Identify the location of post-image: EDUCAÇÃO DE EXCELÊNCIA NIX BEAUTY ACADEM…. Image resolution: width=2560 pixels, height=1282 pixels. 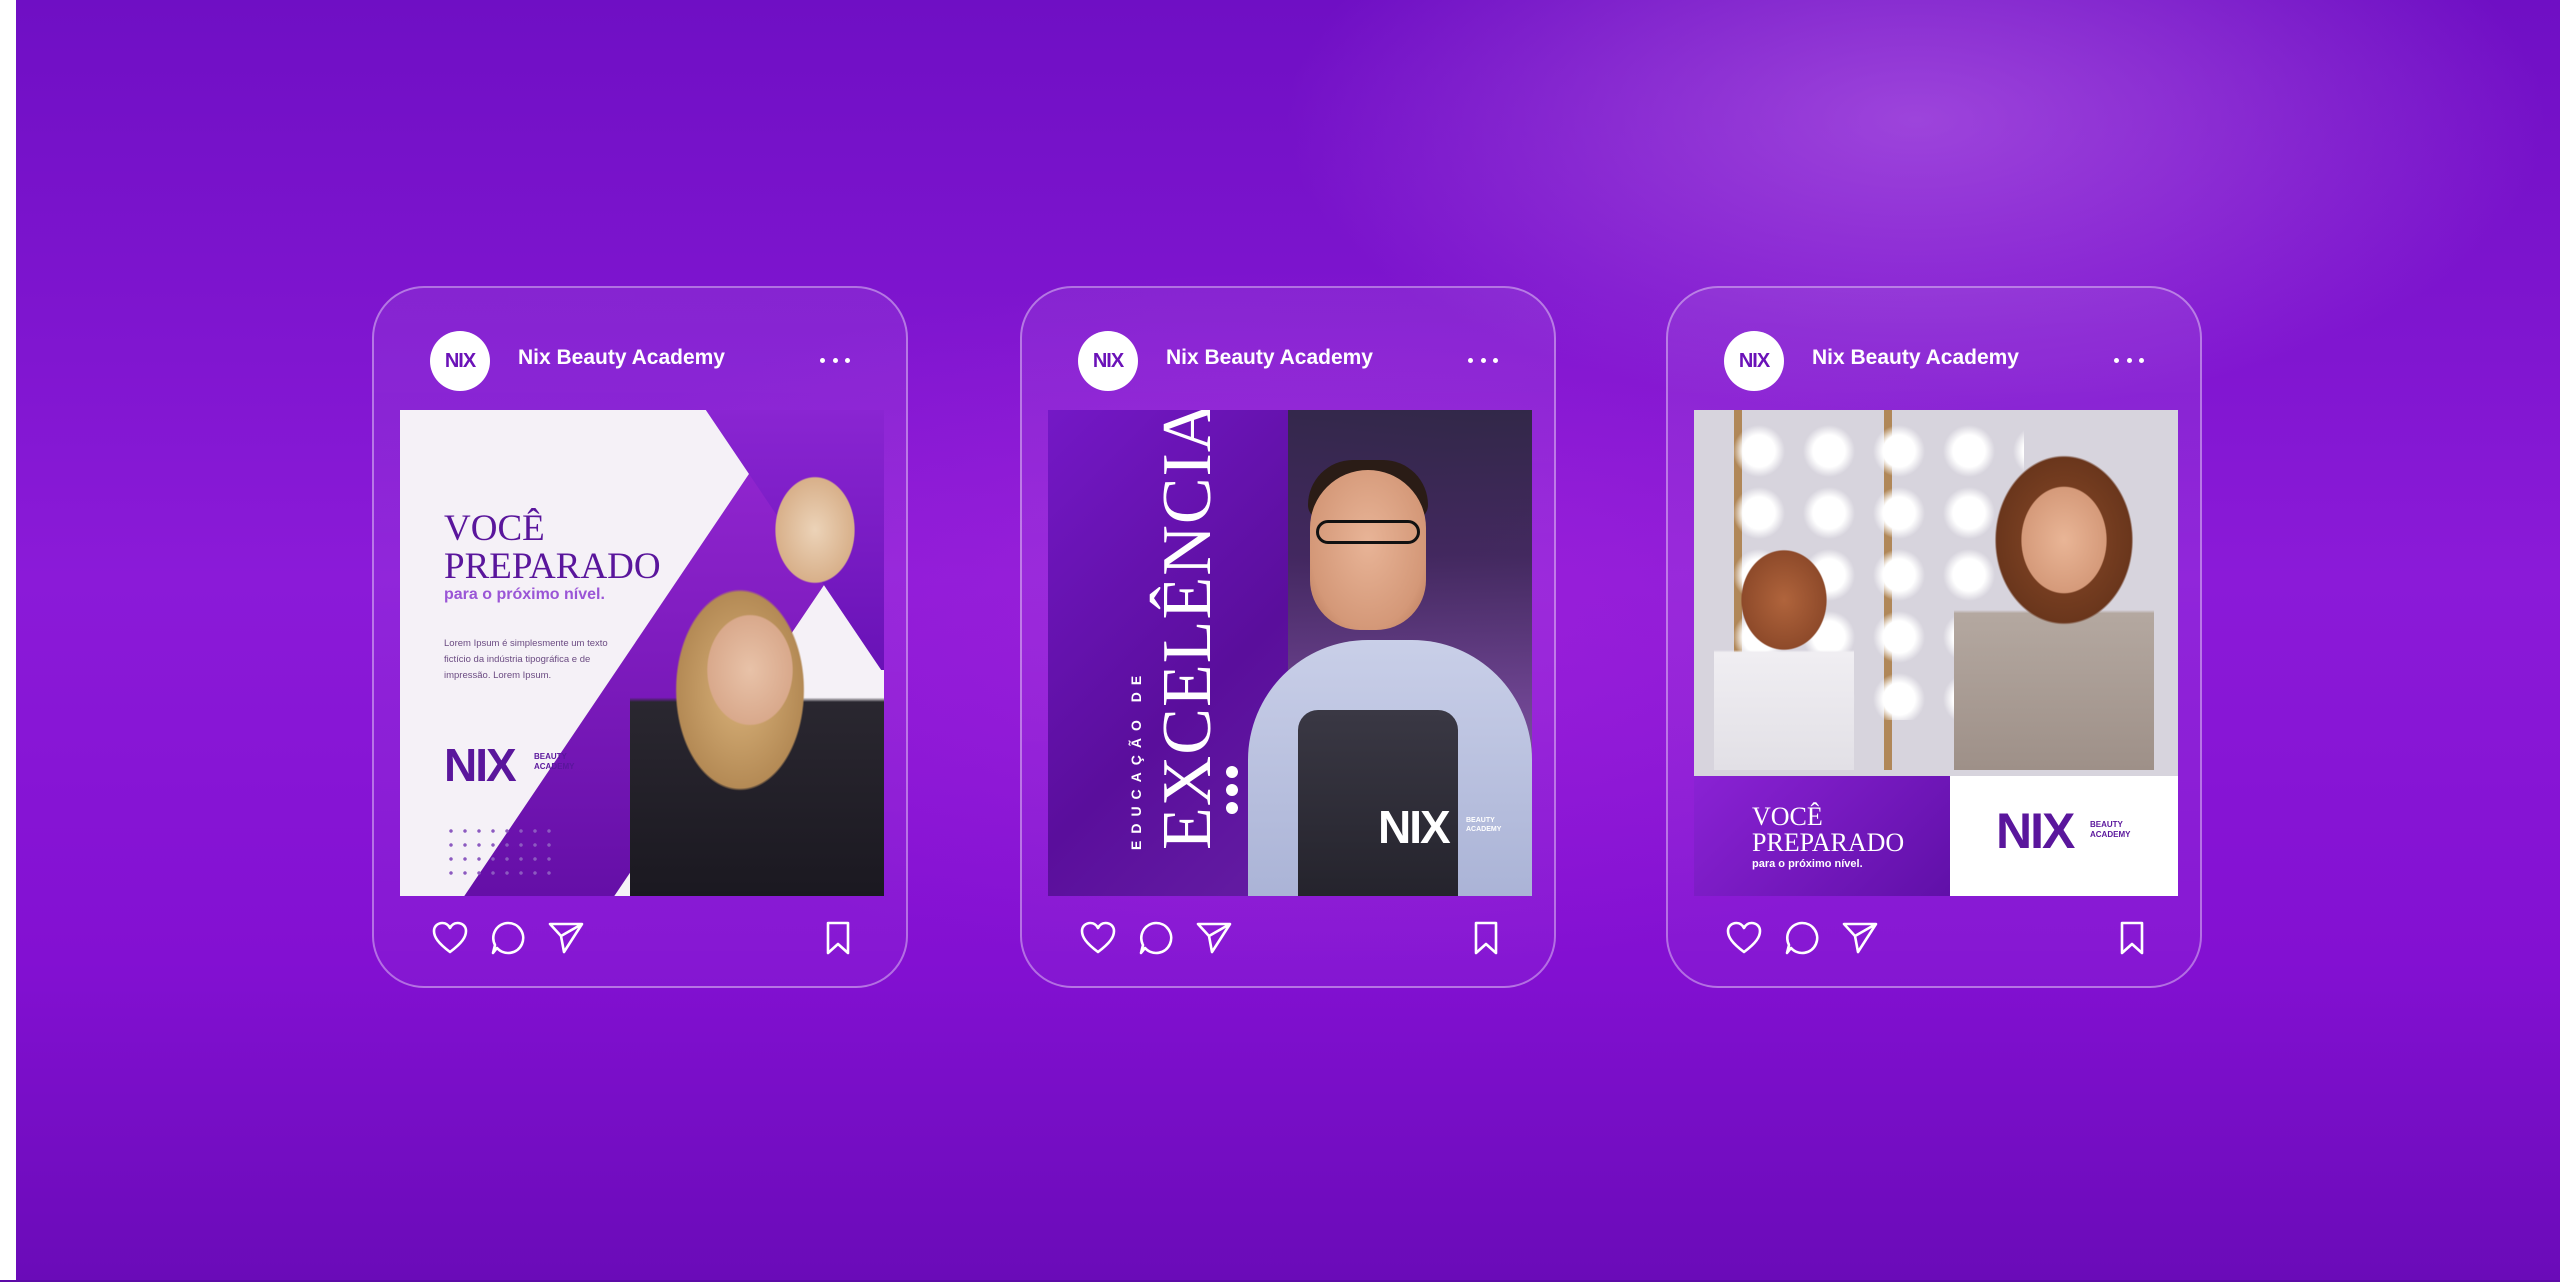
(1290, 653).